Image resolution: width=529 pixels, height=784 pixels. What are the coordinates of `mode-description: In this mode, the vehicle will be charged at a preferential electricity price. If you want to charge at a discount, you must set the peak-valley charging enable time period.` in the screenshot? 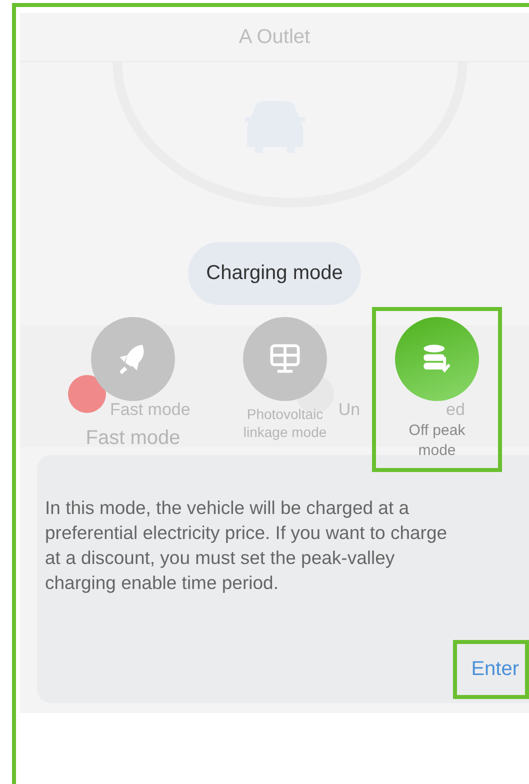 It's located at (246, 545).